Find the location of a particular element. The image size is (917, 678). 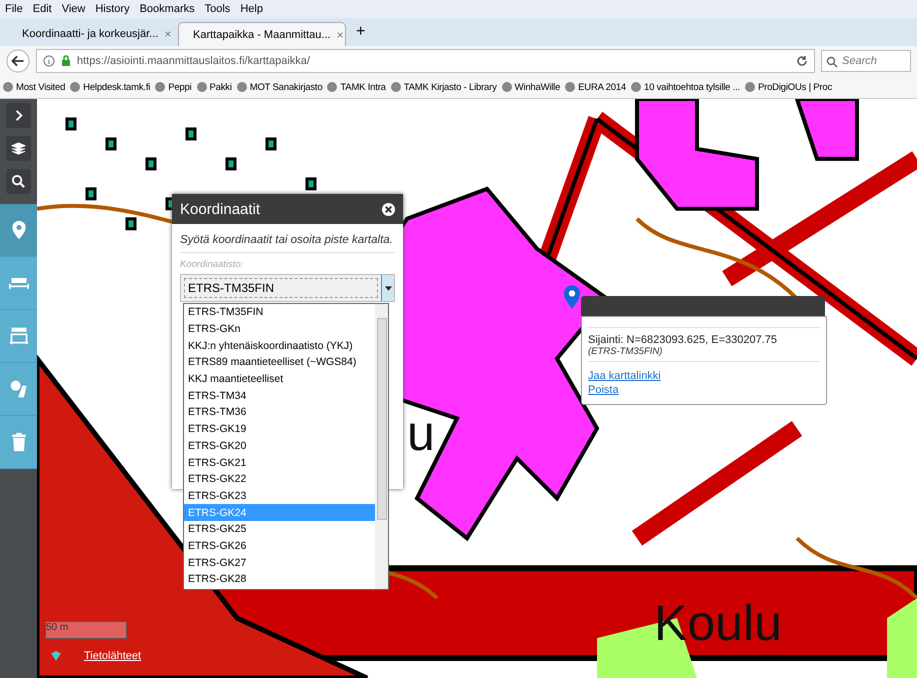

dropdown-option: KKJ:n yhtenäiskoordinaatisto (YKJ) is located at coordinates (279, 345).